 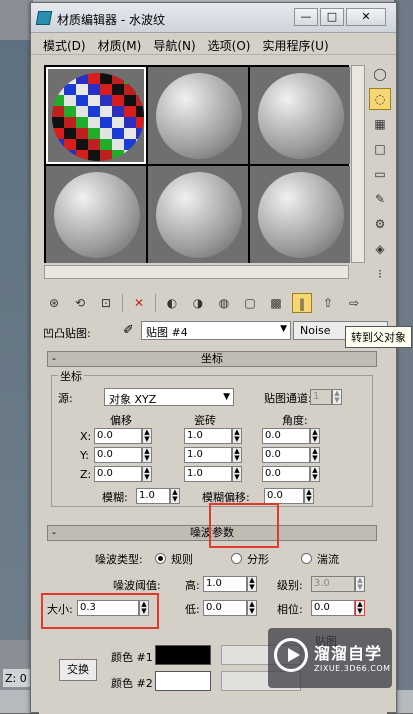 What do you see at coordinates (106, 303) in the screenshot?
I see `assign-to-selection-icon: ⊡` at bounding box center [106, 303].